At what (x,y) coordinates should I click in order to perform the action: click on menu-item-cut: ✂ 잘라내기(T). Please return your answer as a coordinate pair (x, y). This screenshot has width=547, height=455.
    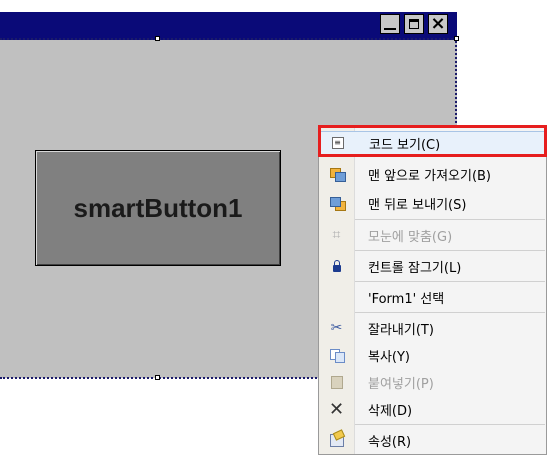
    Looking at the image, I should click on (433, 328).